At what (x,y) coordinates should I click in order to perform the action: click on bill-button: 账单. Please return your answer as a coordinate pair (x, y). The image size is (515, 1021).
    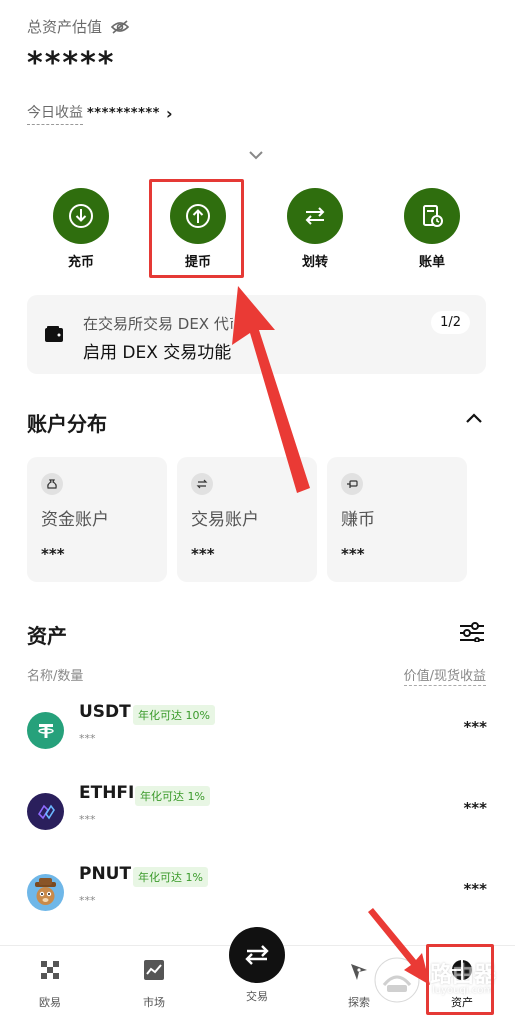
    Looking at the image, I should click on (432, 229).